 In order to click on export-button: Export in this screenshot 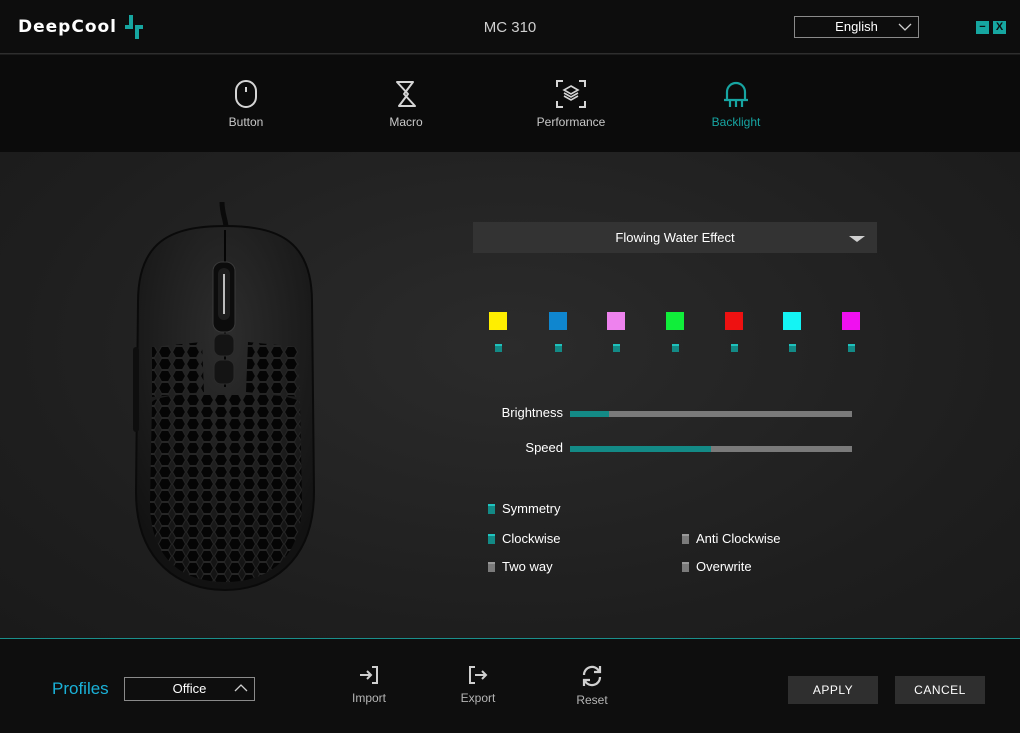, I will do `click(478, 685)`.